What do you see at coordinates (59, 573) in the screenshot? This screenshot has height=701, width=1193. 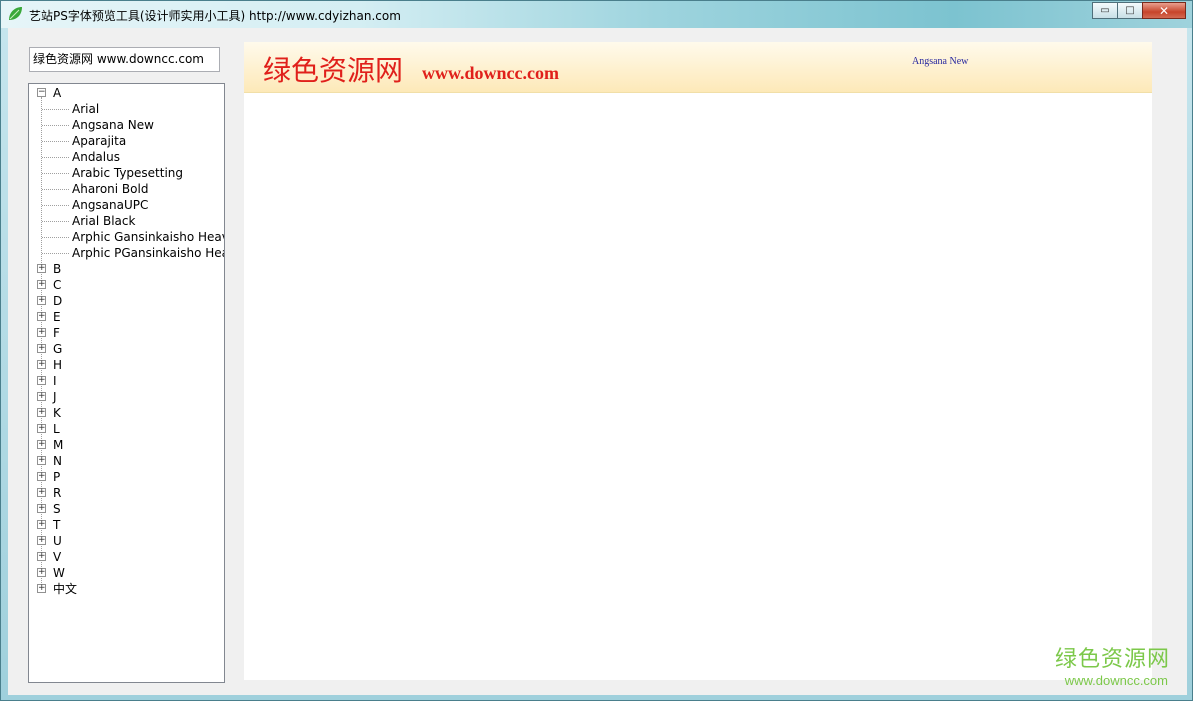 I see `tree-group-label: W` at bounding box center [59, 573].